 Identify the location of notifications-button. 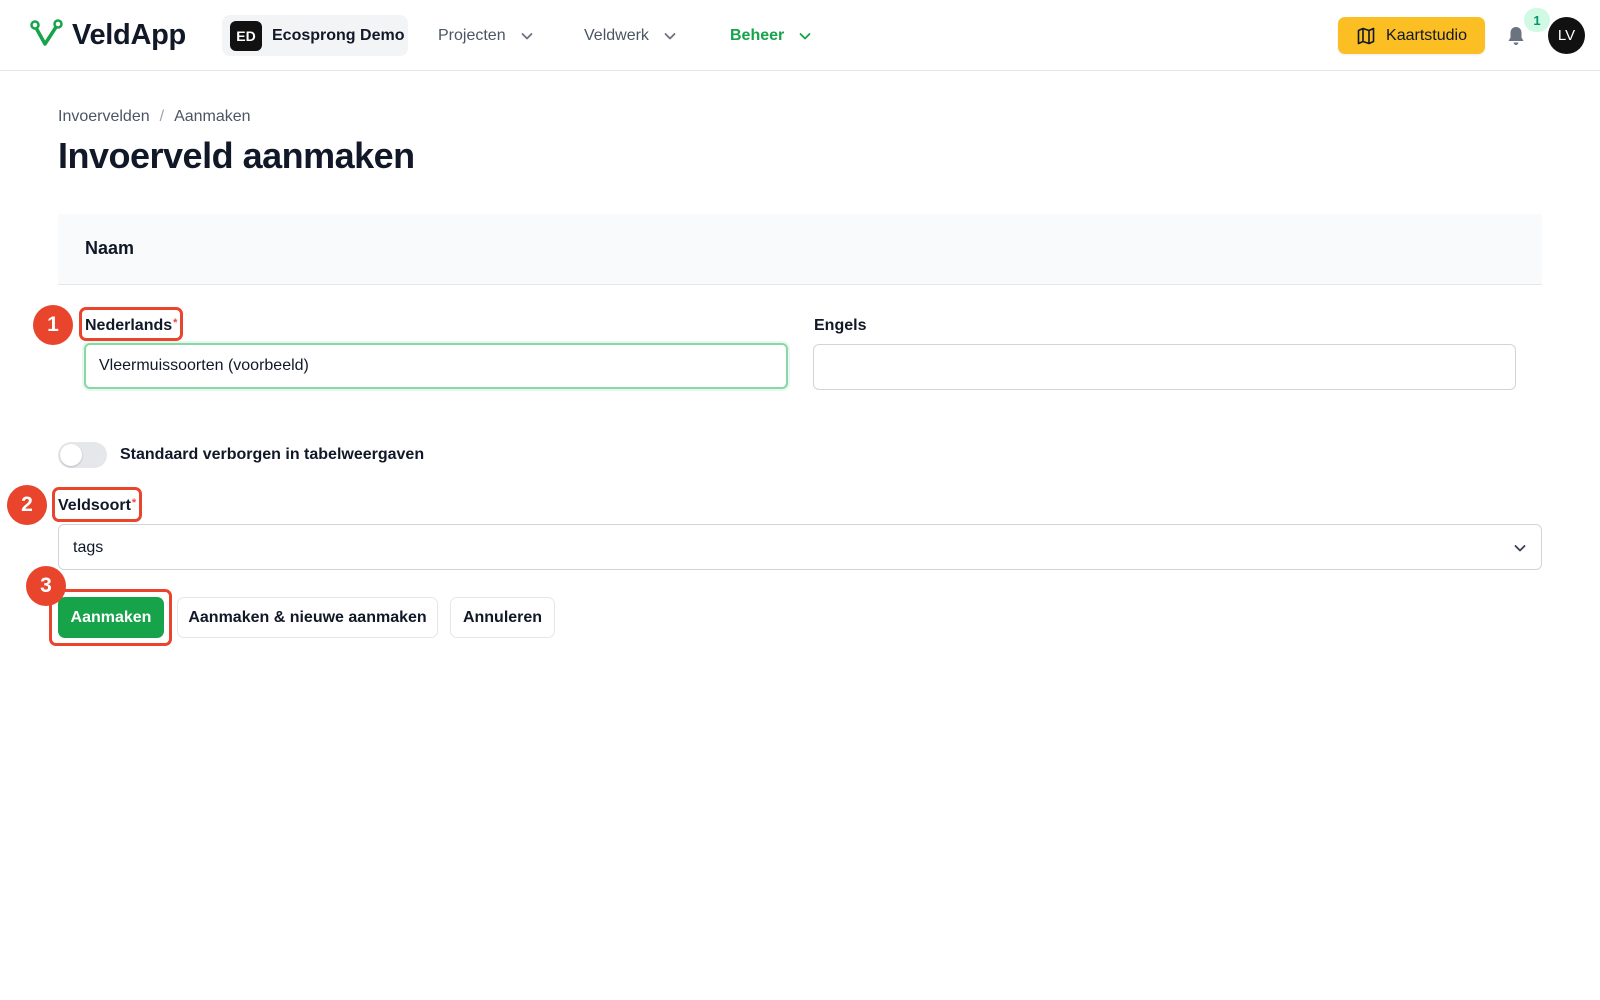
(1516, 36).